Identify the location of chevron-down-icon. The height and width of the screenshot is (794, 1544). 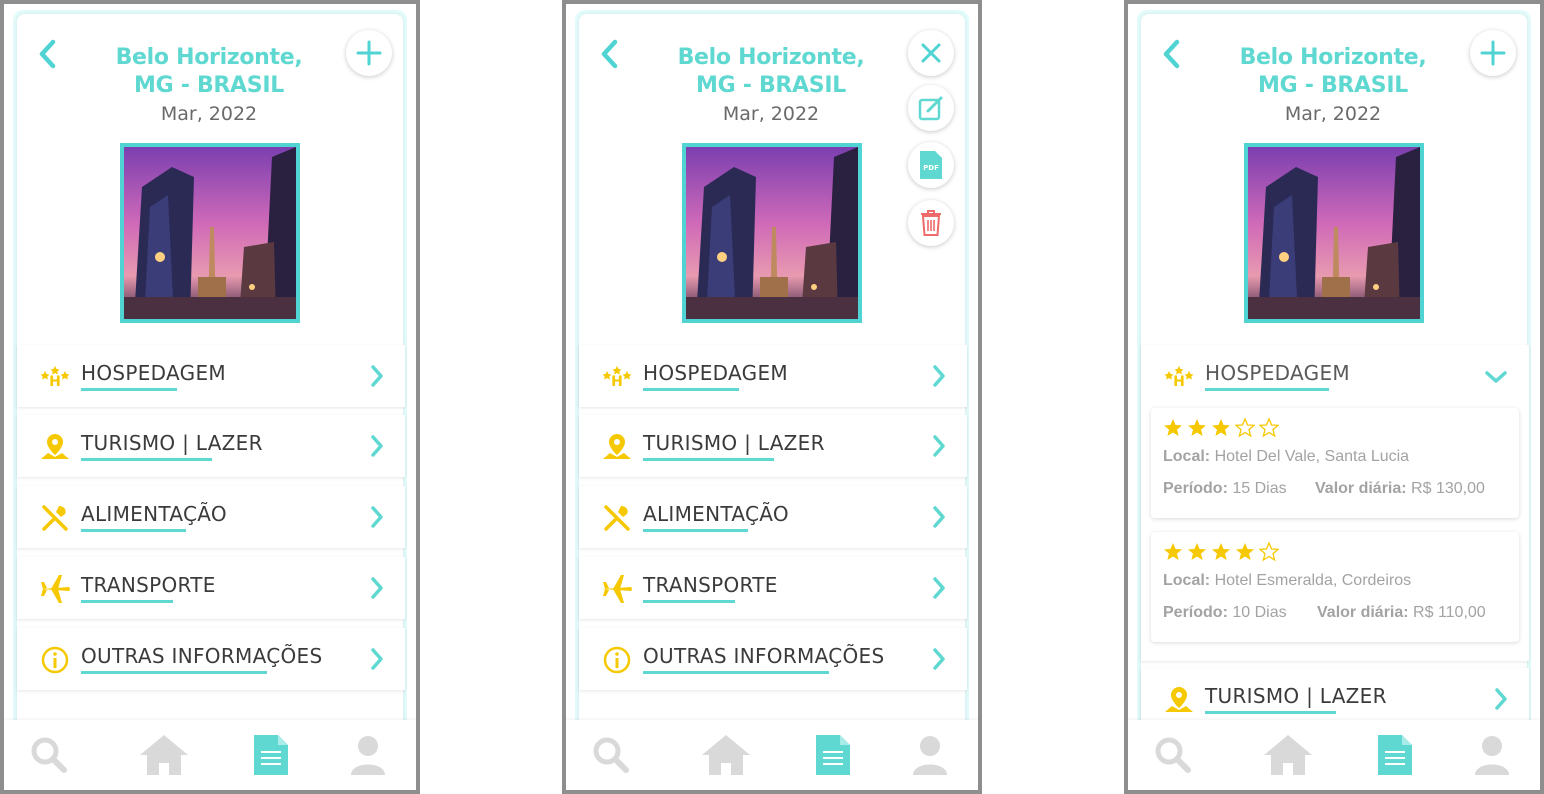
(1496, 377).